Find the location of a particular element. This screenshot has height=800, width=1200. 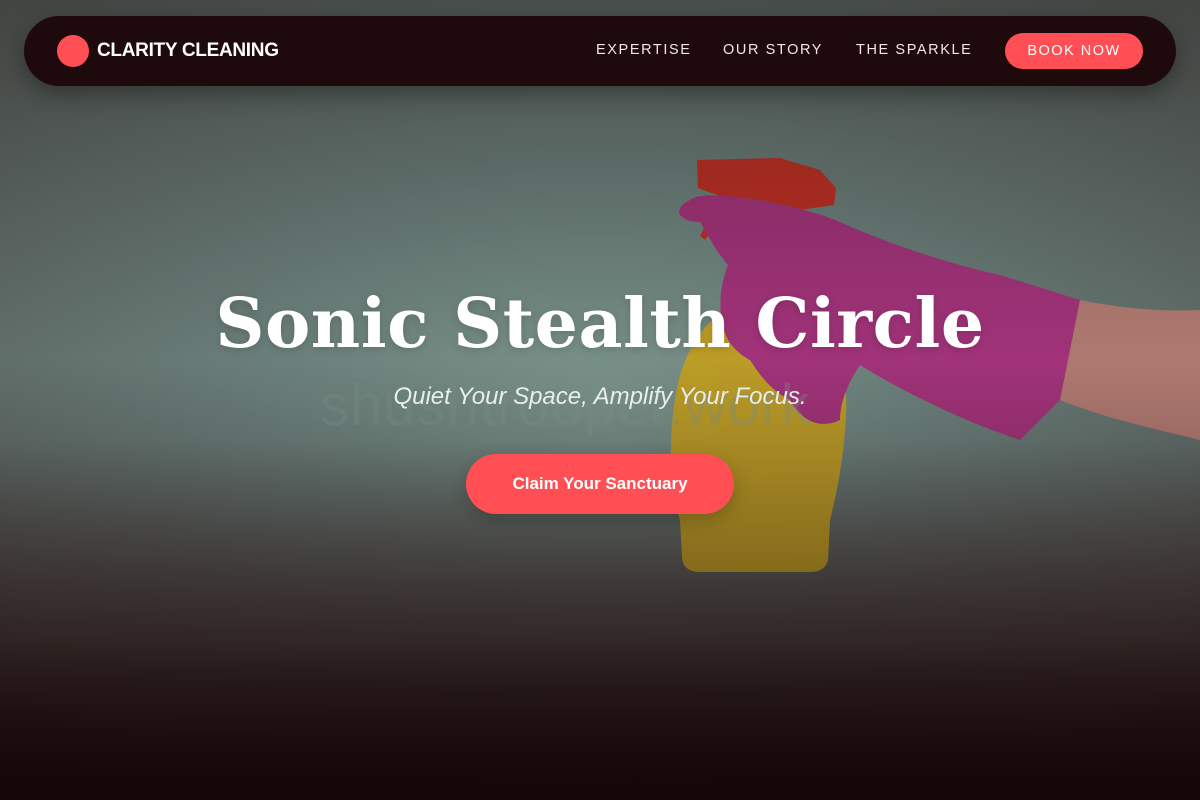

nav-link-expertise: EXPERTISE is located at coordinates (644, 50).